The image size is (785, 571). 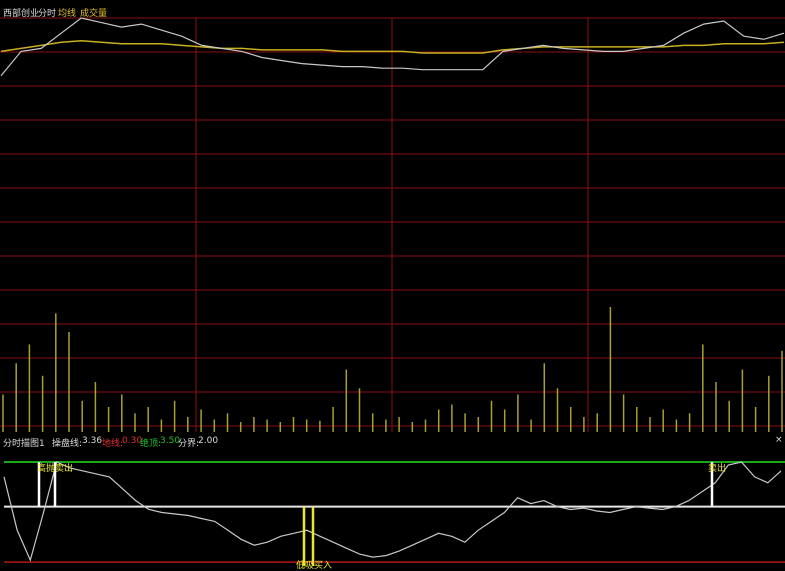 I want to click on legend-avg: 均线, so click(x=67, y=14).